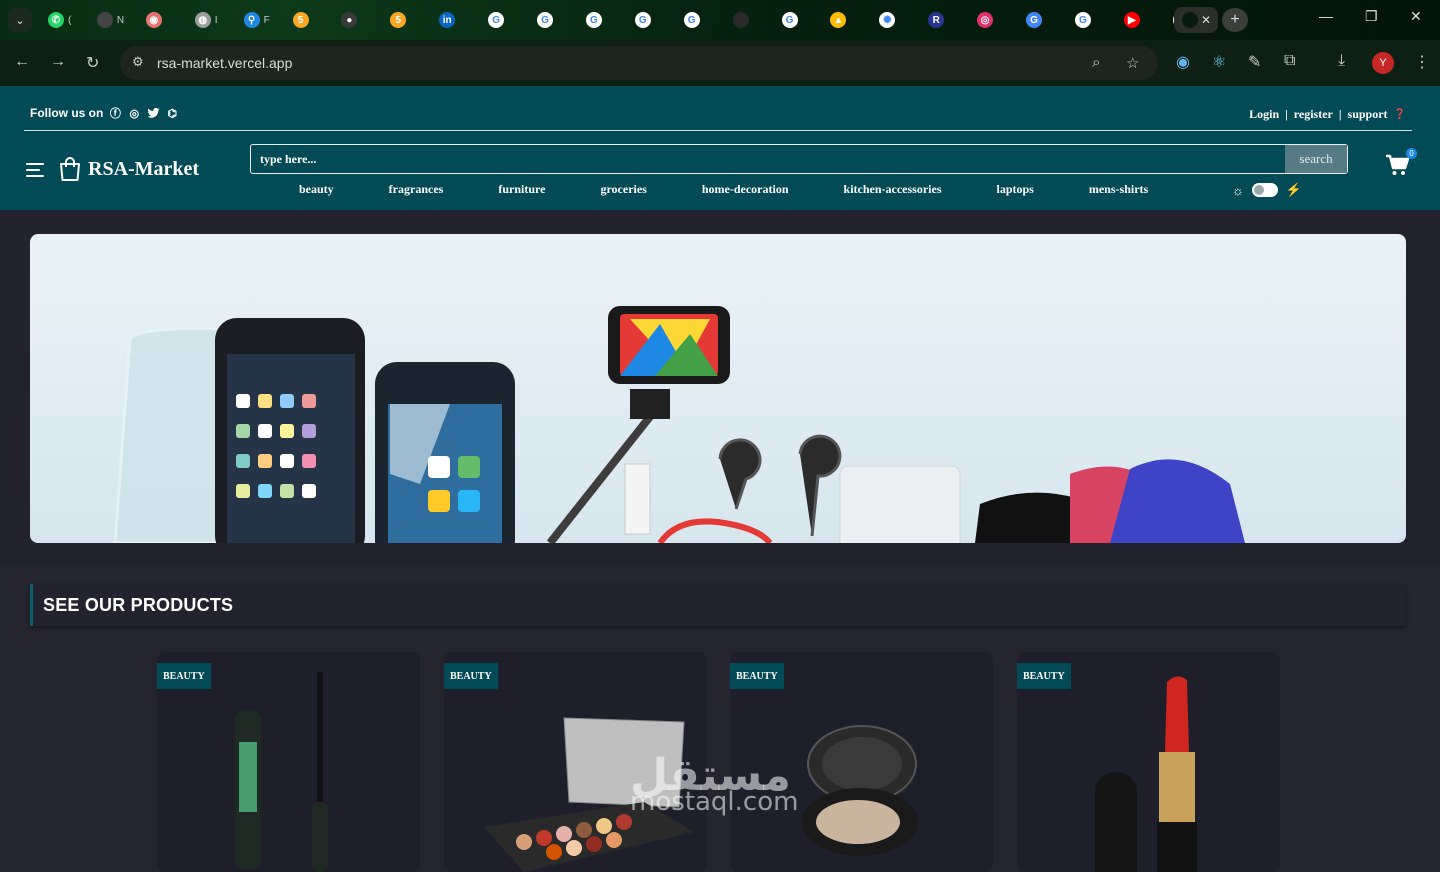 The image size is (1440, 872). Describe the element at coordinates (745, 189) in the screenshot. I see `category-home-decoration: home-decoration` at that location.